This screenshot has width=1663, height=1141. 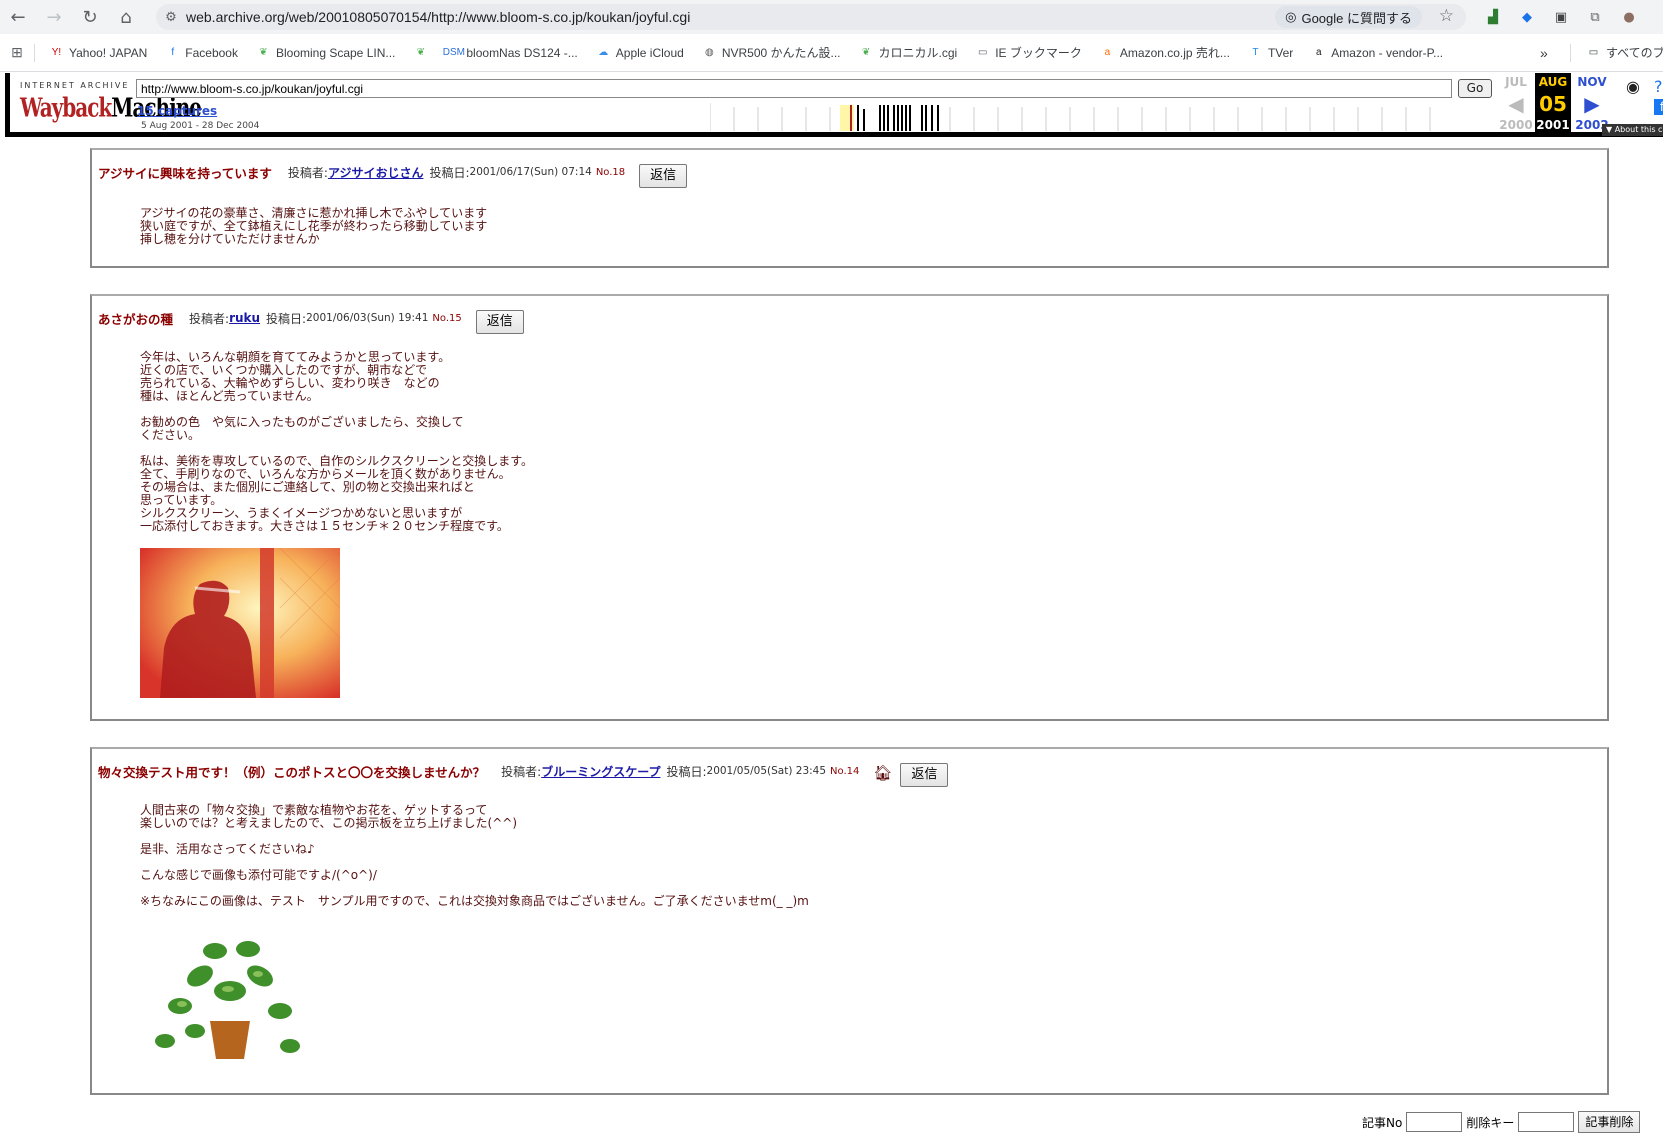 What do you see at coordinates (1082, 117) in the screenshot?
I see `capture-sparkline` at bounding box center [1082, 117].